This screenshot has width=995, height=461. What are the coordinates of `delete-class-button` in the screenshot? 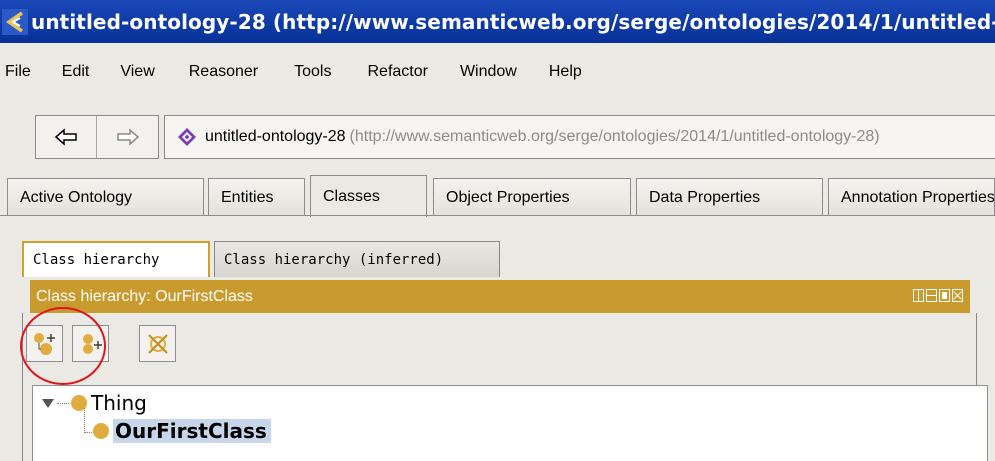 It's located at (157, 343).